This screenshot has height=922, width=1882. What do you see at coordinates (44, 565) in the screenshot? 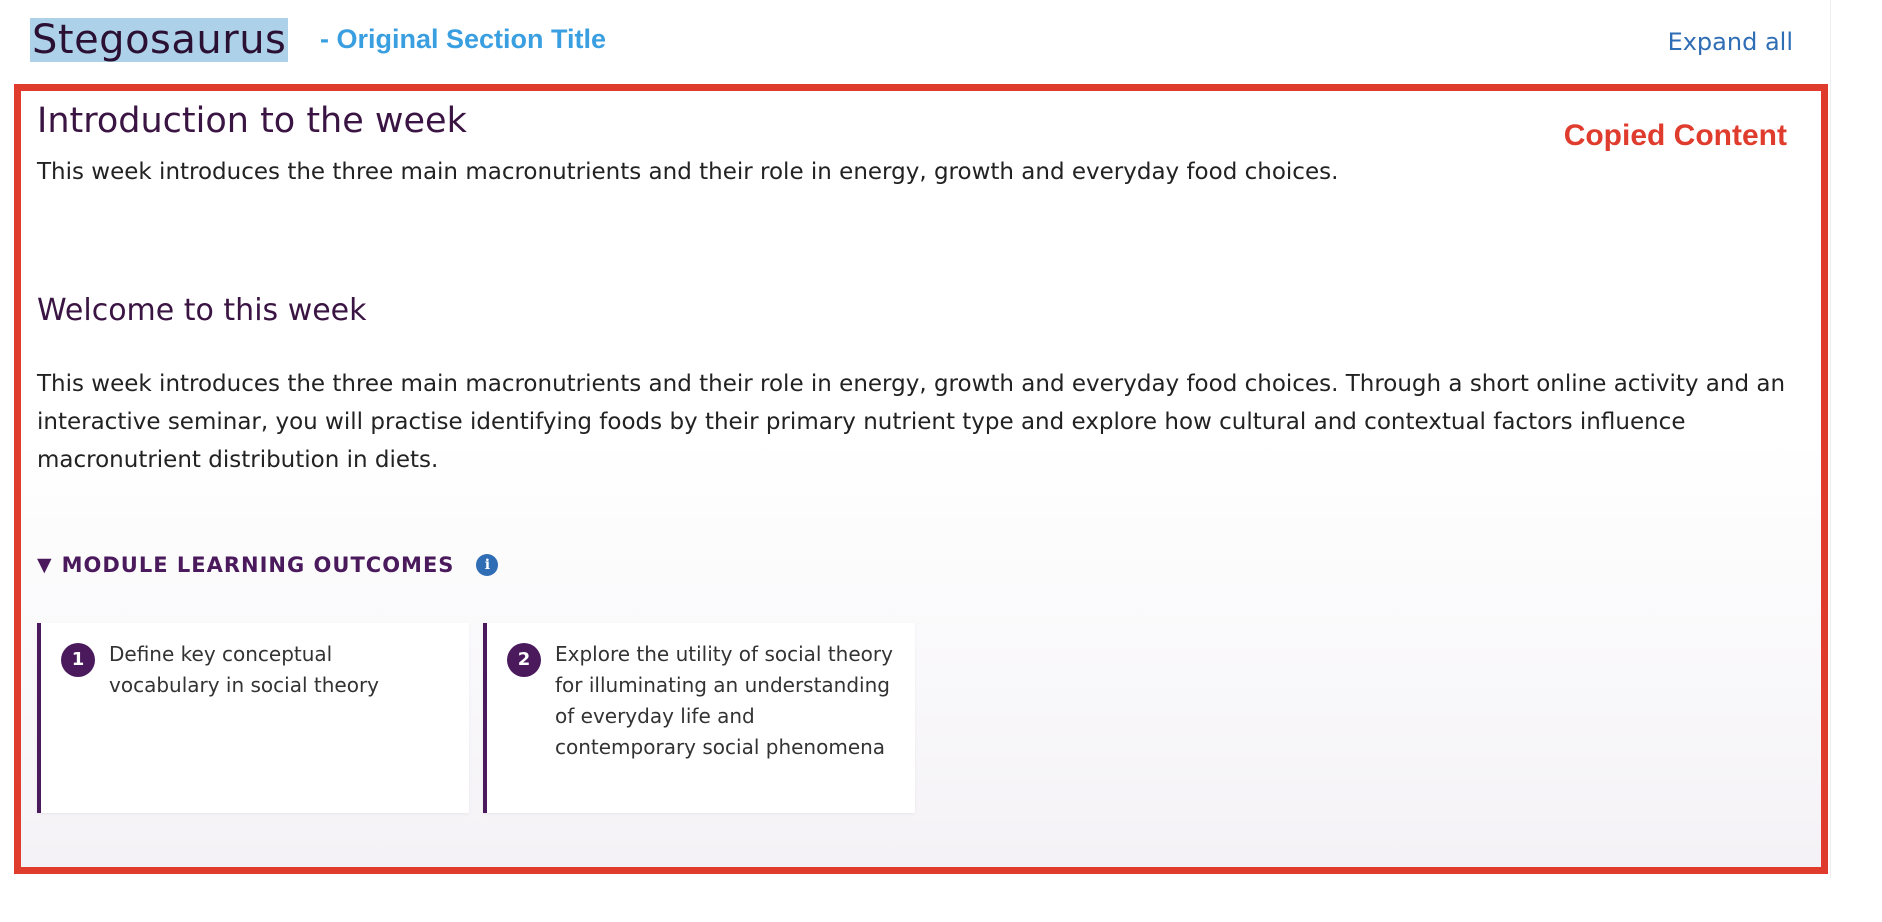
I see `triangle-down-icon: ▼` at bounding box center [44, 565].